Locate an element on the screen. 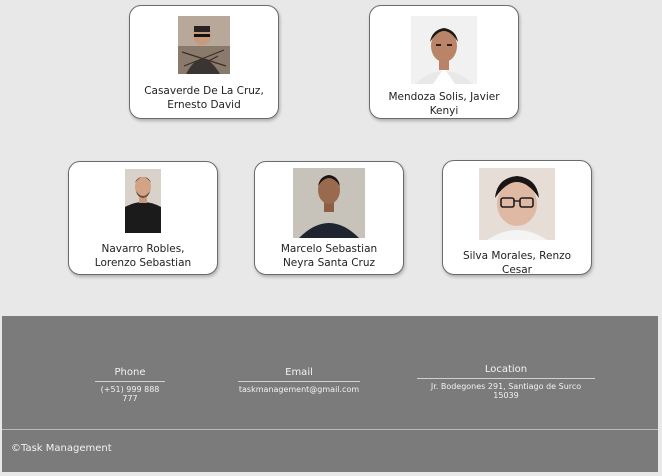 This screenshot has width=662, height=476. member-name: Mendoza Solis, Javier Kenyi is located at coordinates (444, 104).